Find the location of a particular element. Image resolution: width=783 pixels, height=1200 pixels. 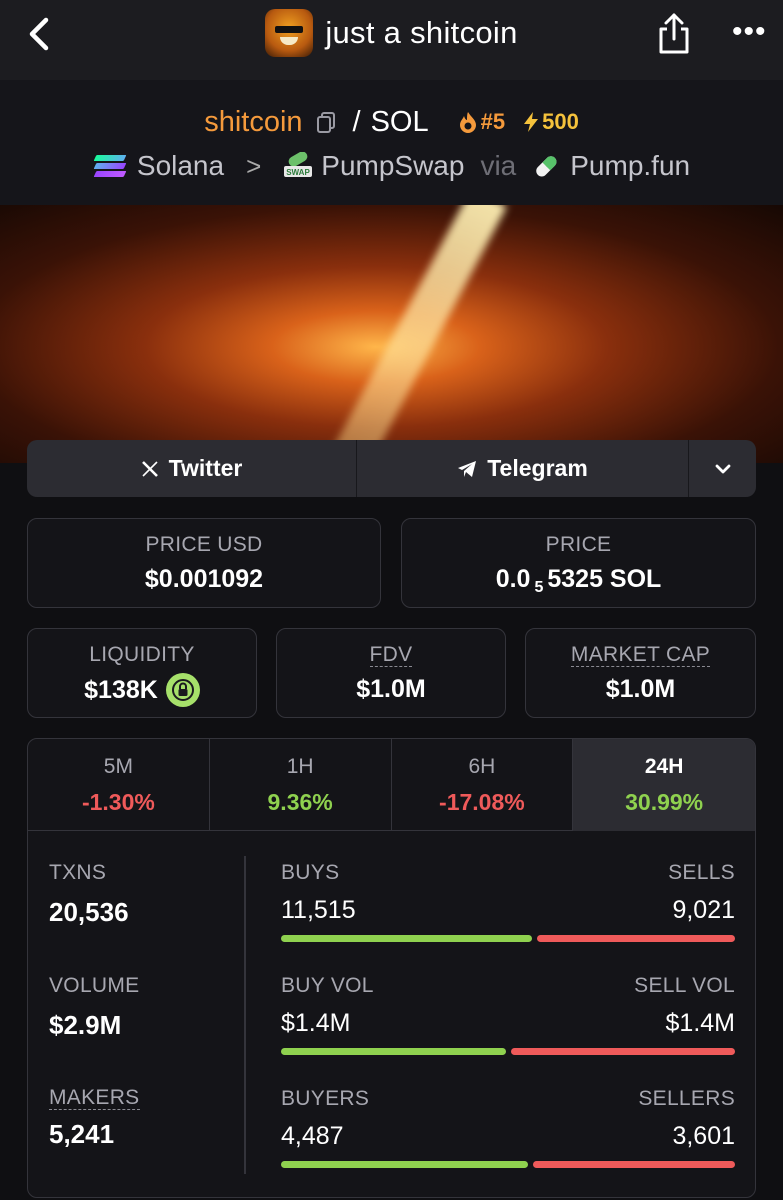

flame-icon is located at coordinates (467, 122).